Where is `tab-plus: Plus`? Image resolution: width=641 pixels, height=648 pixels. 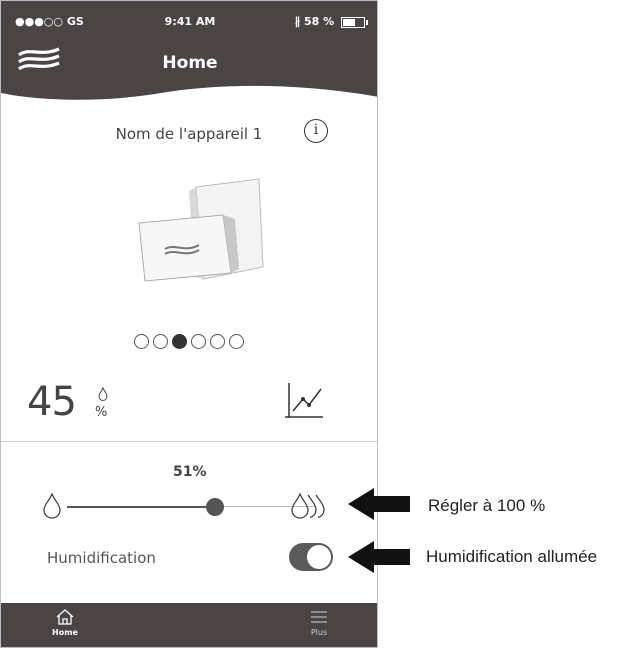 tab-plus: Plus is located at coordinates (319, 622).